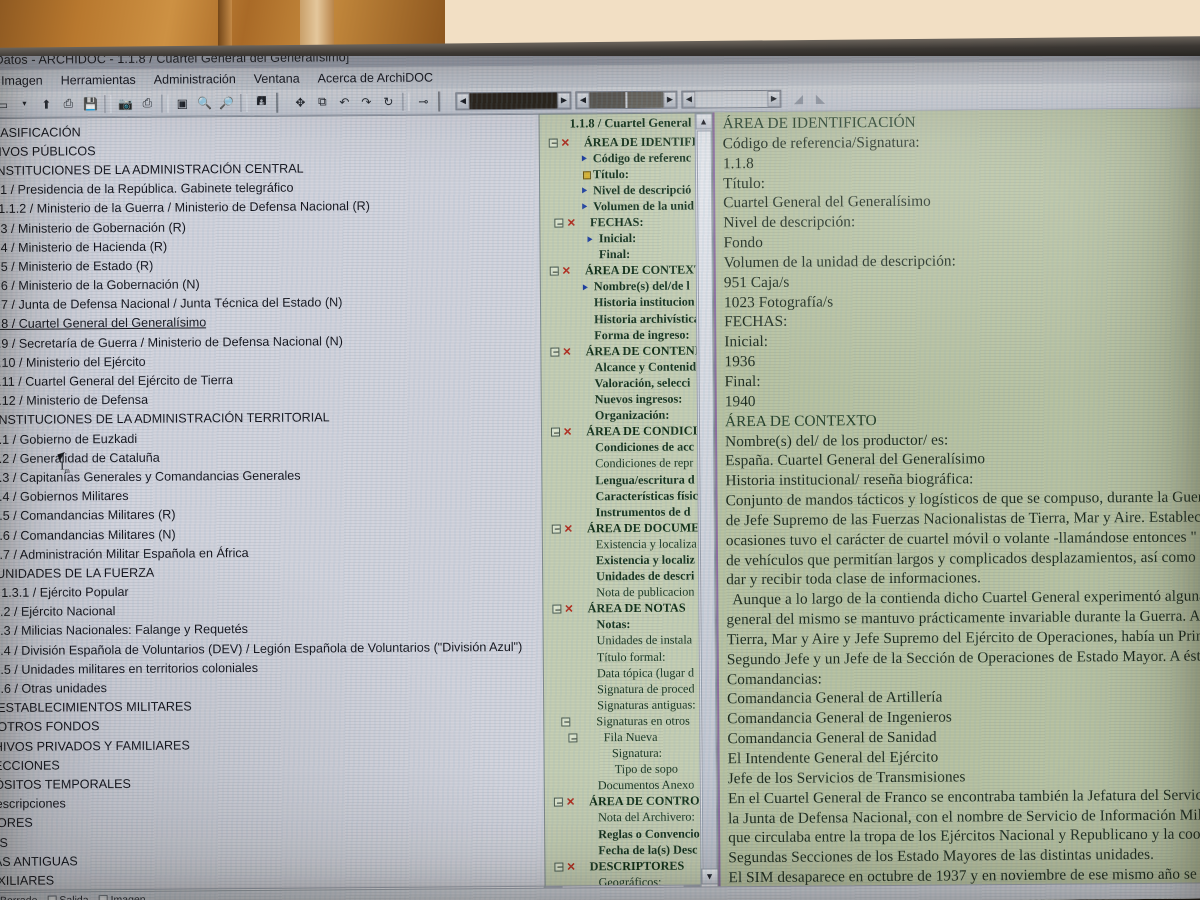  Describe the element at coordinates (623, 737) in the screenshot. I see `isad-field-item: Fila Nueva` at that location.